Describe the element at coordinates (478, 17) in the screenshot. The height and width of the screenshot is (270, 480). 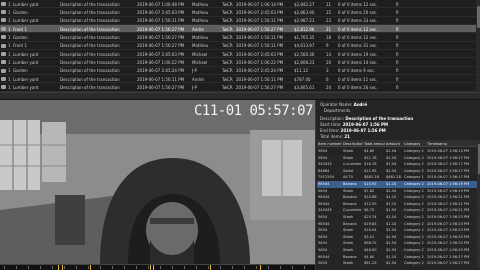
I see `events-scroll-thumb` at that location.